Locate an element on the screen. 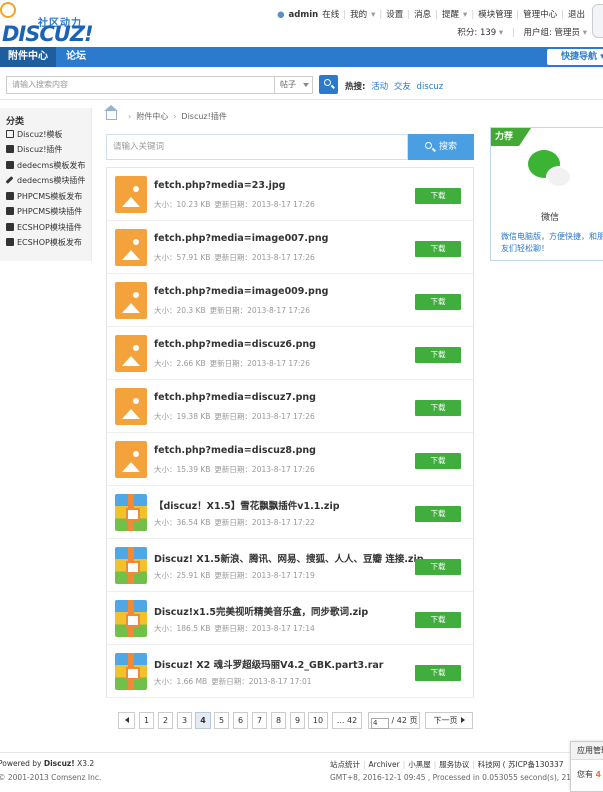  file-name: Discuz! X2 魂斗罗超级玛丽V4.2_GBK.part3.rar is located at coordinates (268, 664).